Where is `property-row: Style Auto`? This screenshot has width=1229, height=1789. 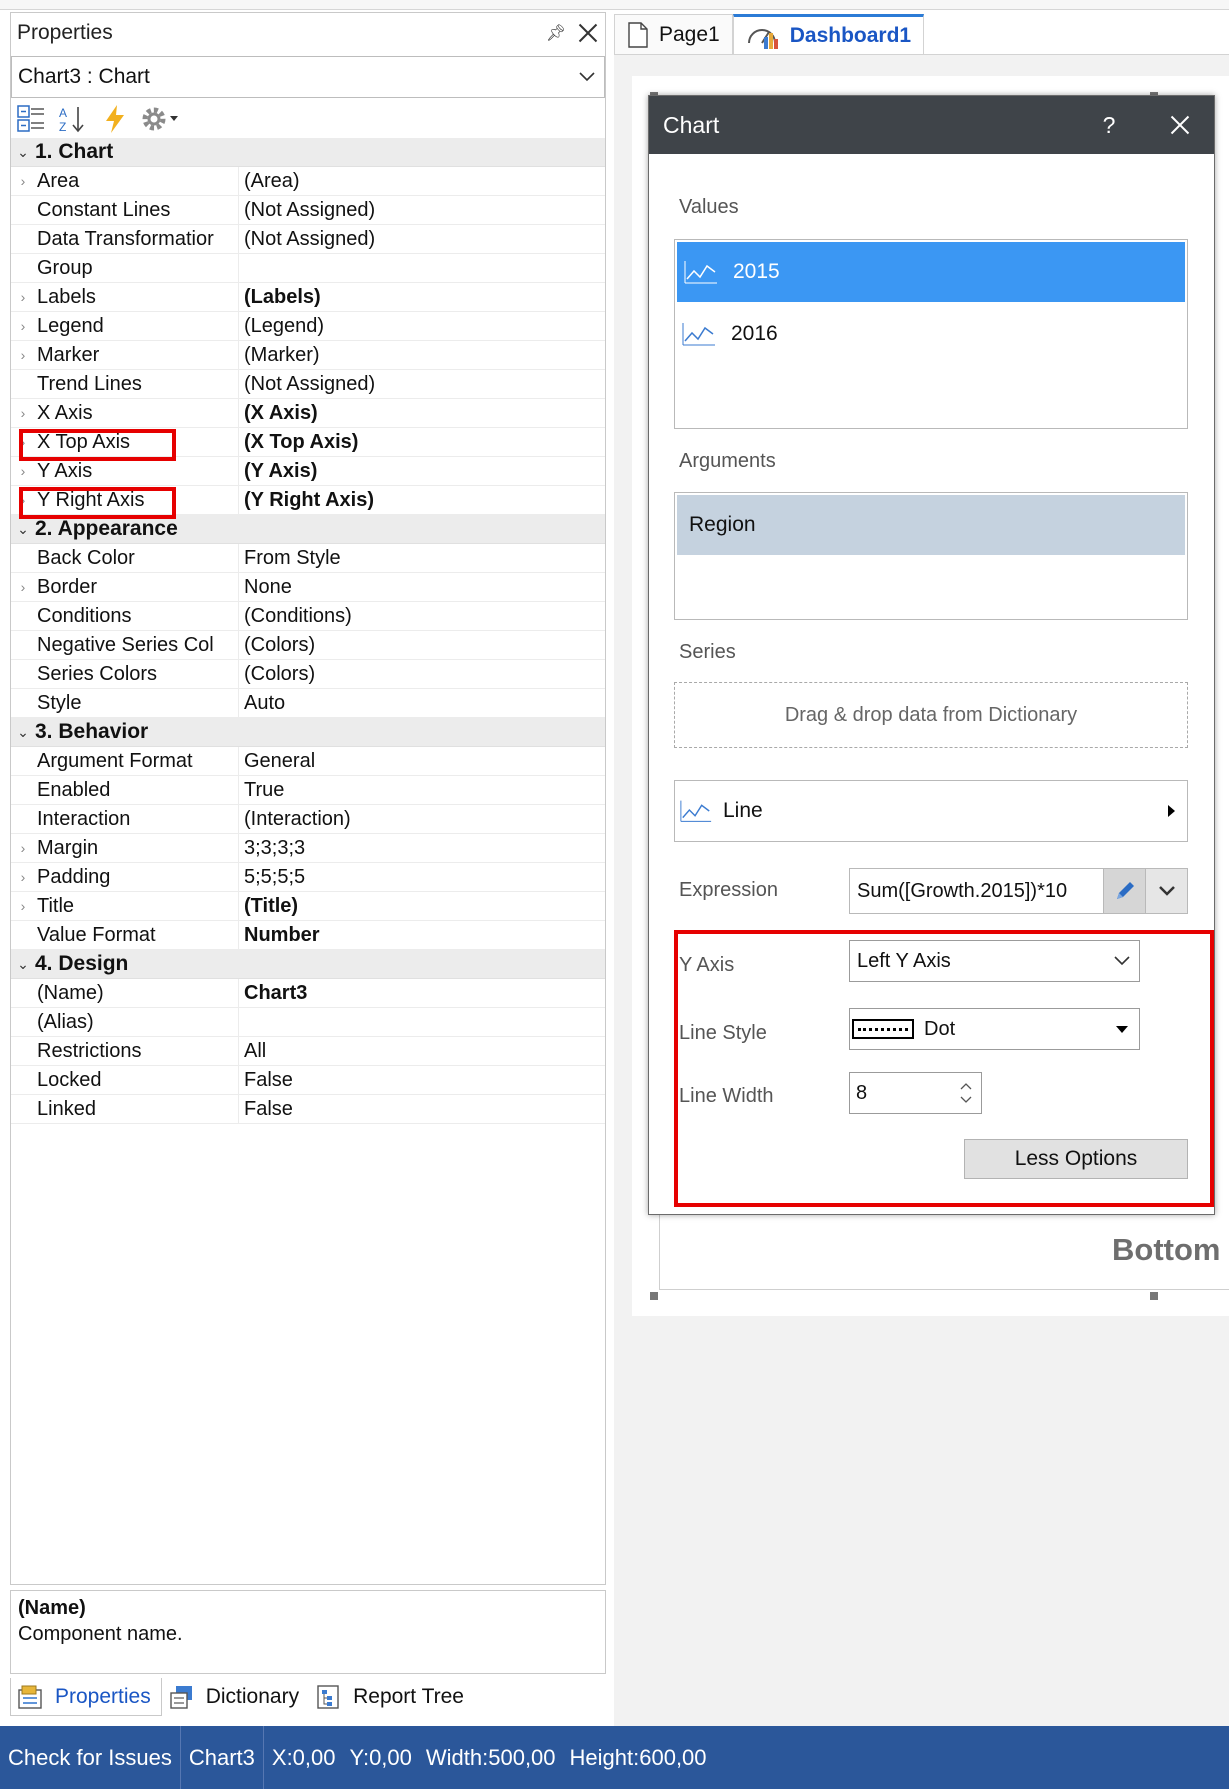 property-row: Style Auto is located at coordinates (308, 703).